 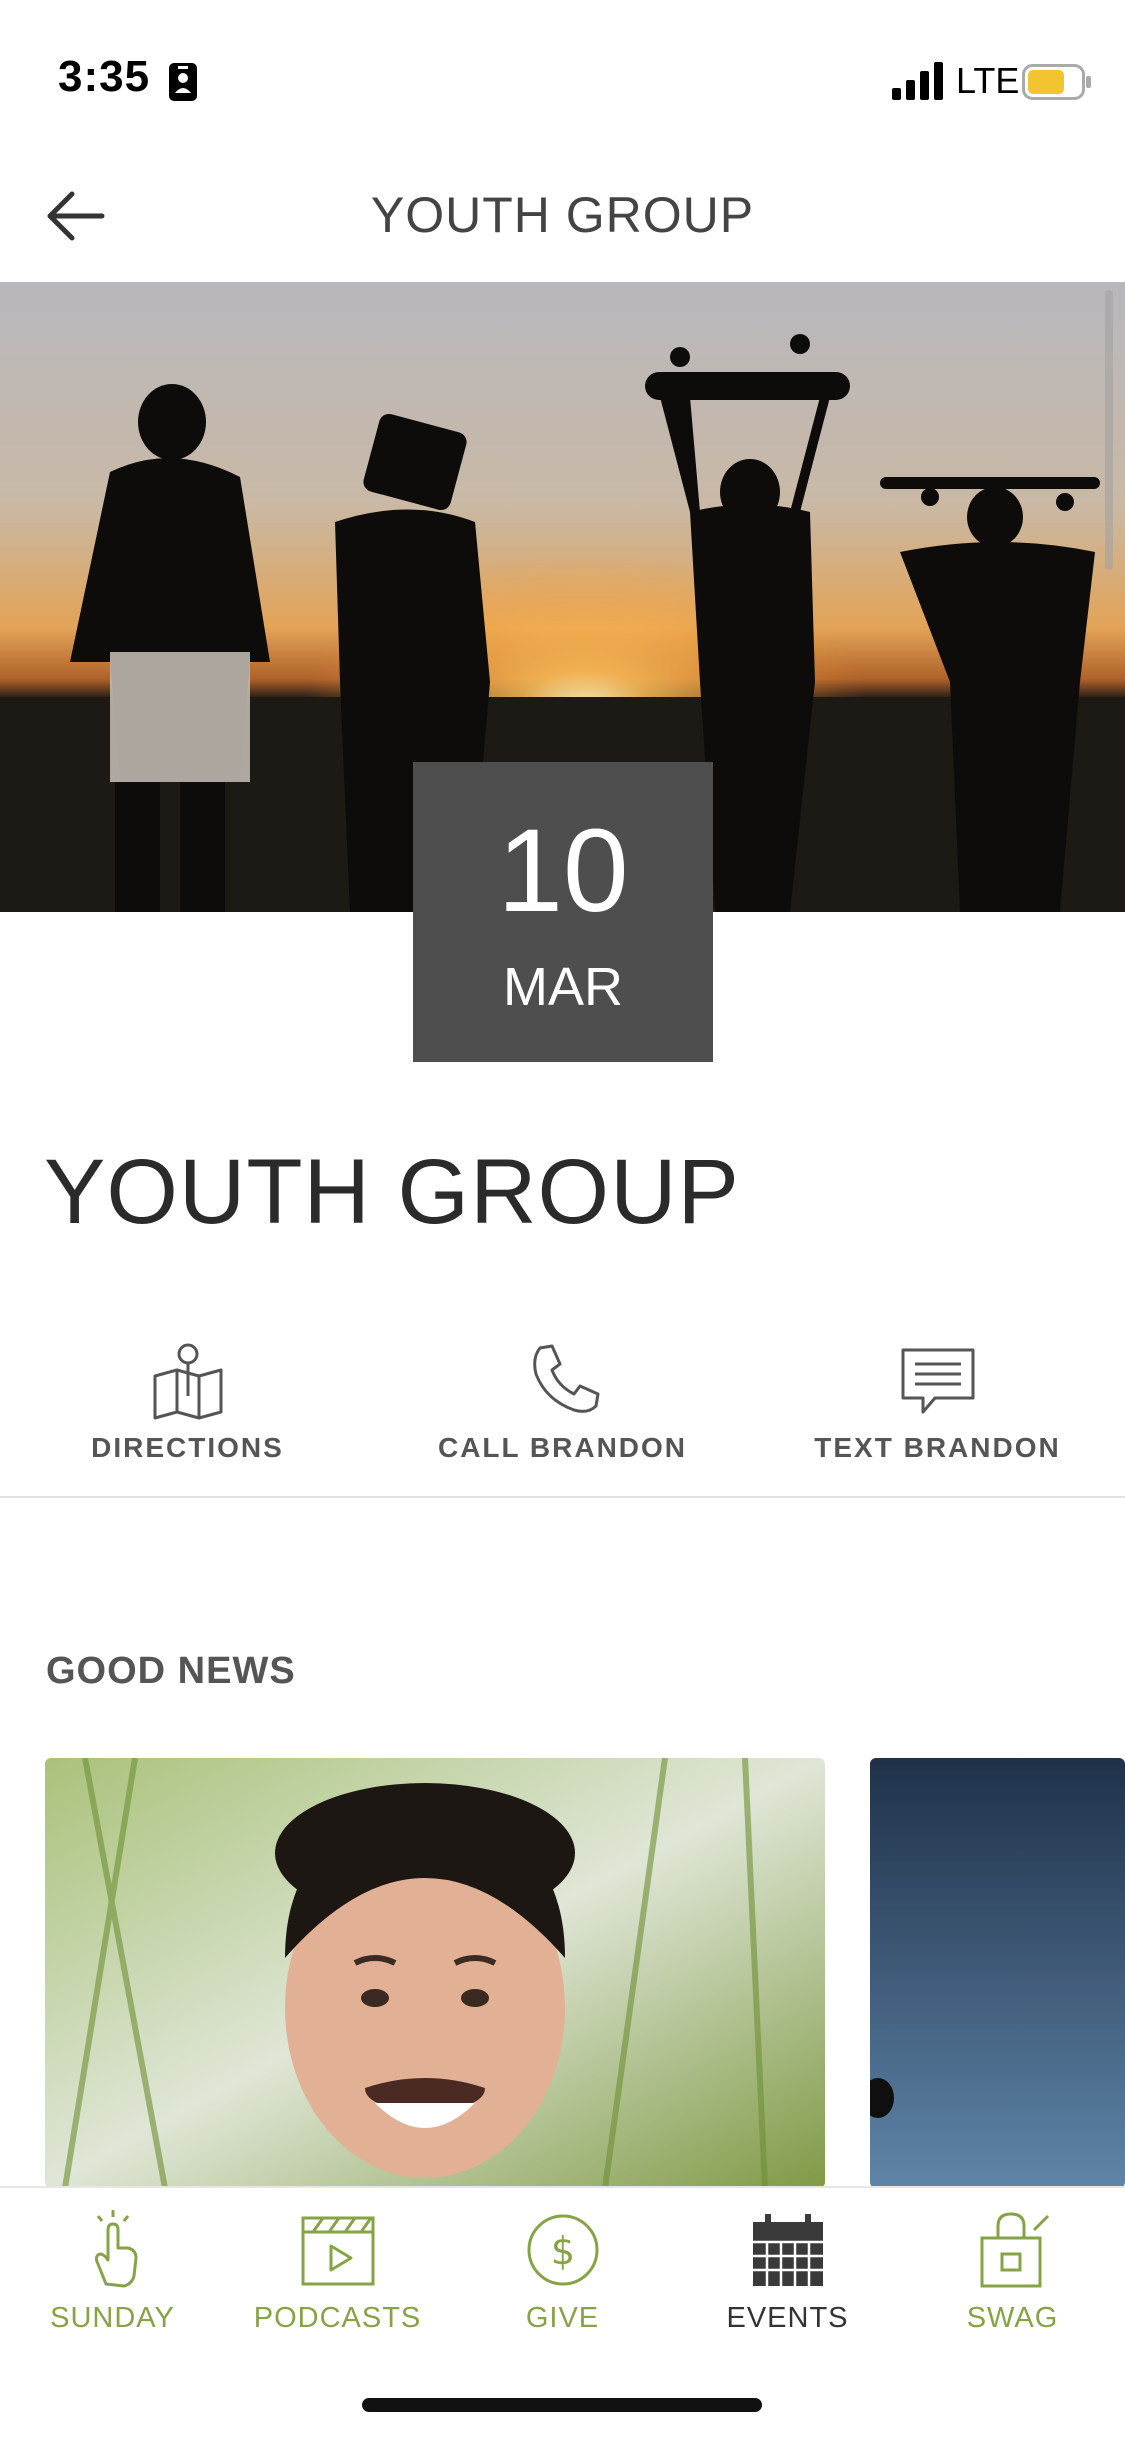 What do you see at coordinates (997, 1973) in the screenshot?
I see `good-news-card-next` at bounding box center [997, 1973].